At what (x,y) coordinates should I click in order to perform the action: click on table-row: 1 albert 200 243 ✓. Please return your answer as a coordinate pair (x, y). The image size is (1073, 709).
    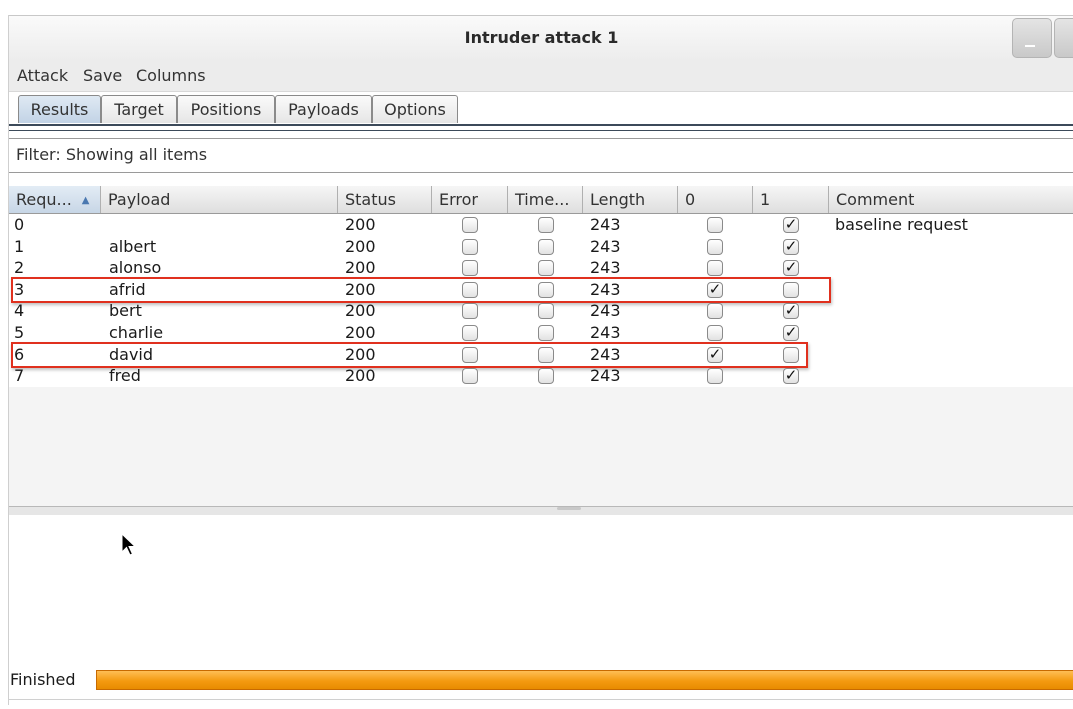
    Looking at the image, I should click on (541, 247).